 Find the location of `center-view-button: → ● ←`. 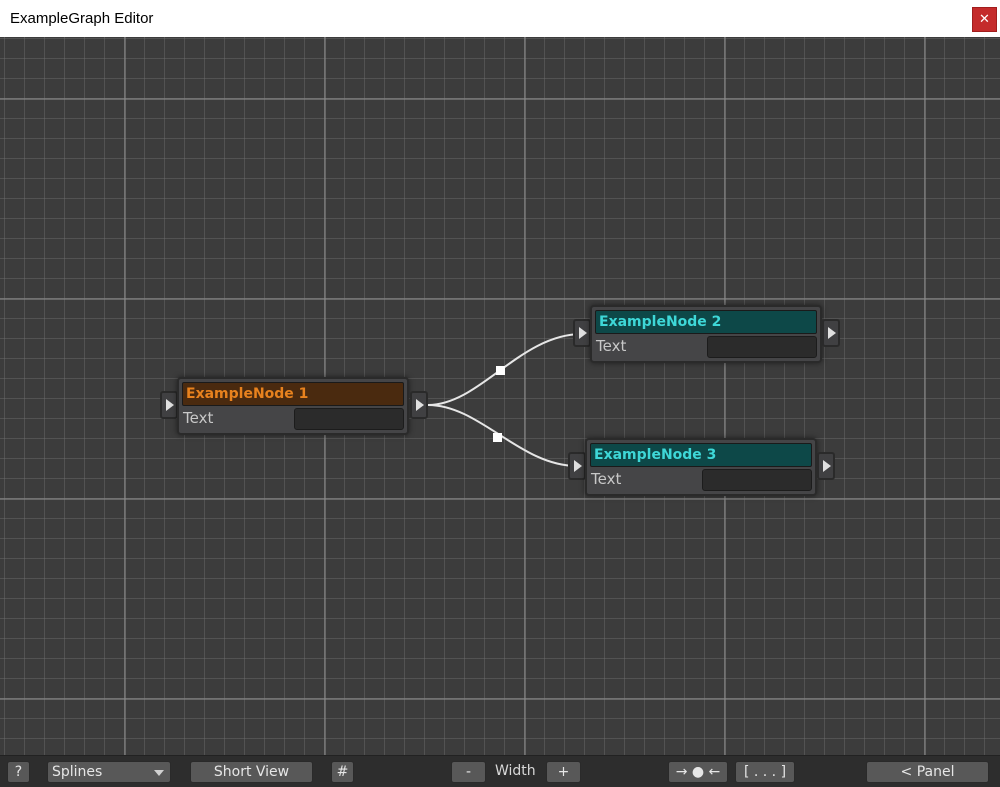

center-view-button: → ● ← is located at coordinates (698, 772).